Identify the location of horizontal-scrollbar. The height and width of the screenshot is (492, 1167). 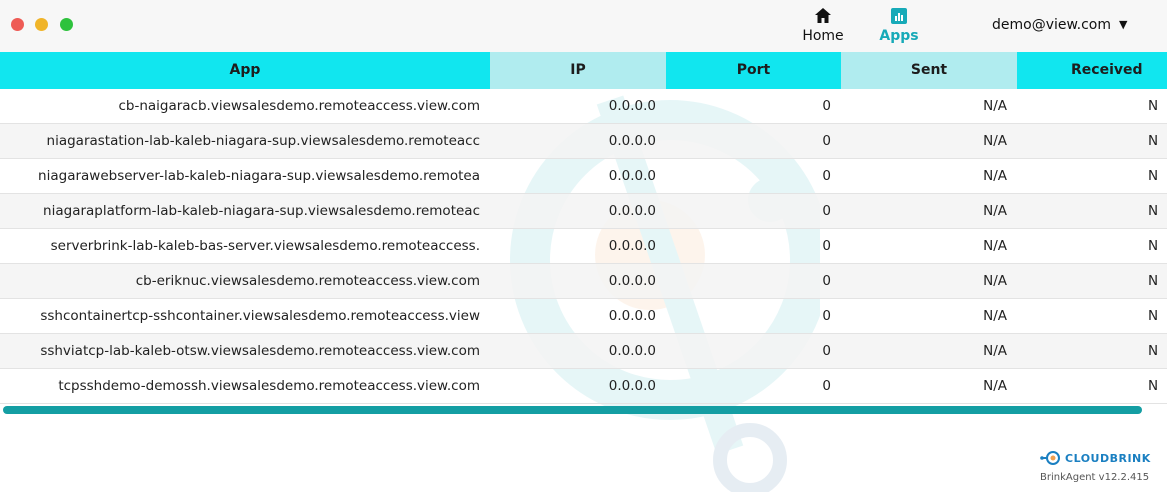
(572, 410).